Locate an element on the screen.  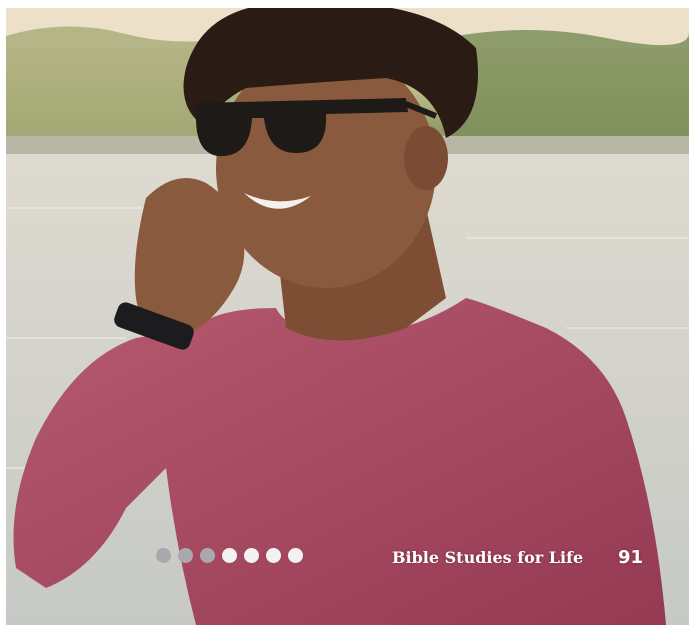
progress-dots is located at coordinates (229, 555).